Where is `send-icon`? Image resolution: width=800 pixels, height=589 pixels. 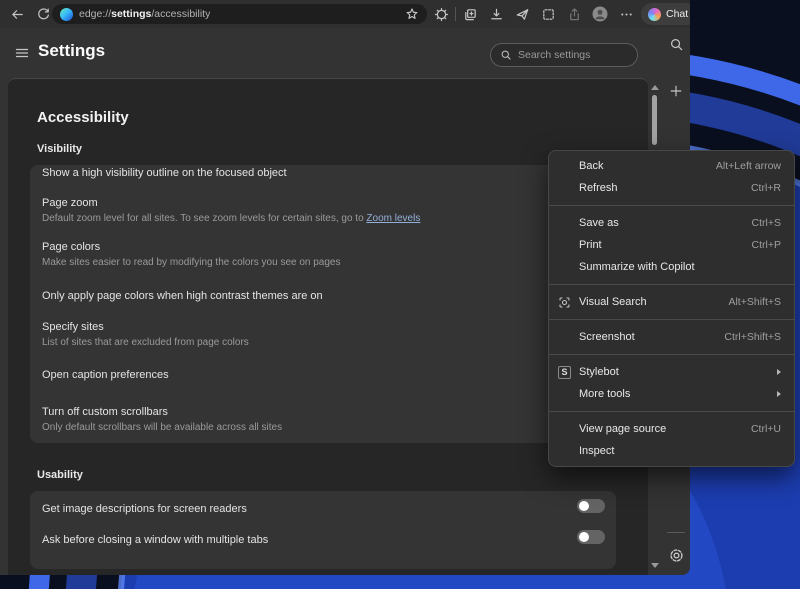
send-icon is located at coordinates (522, 14).